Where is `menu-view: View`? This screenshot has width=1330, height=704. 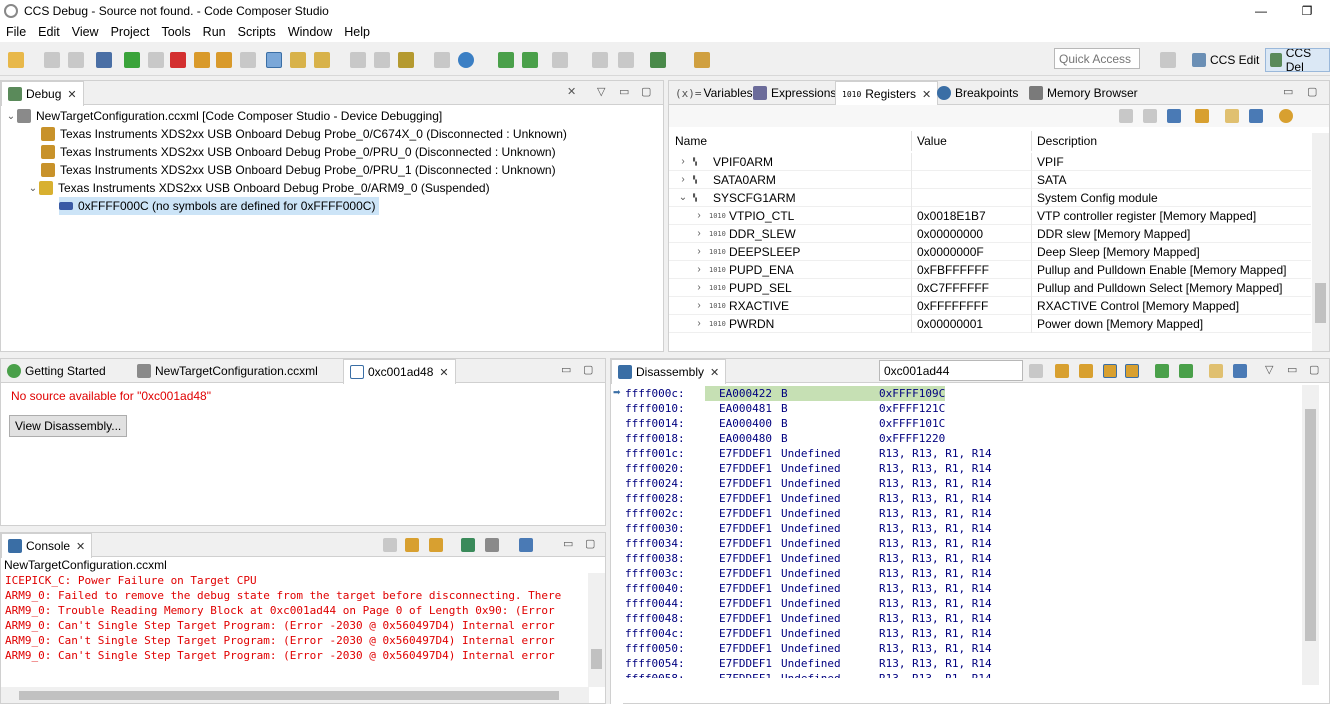 menu-view: View is located at coordinates (85, 32).